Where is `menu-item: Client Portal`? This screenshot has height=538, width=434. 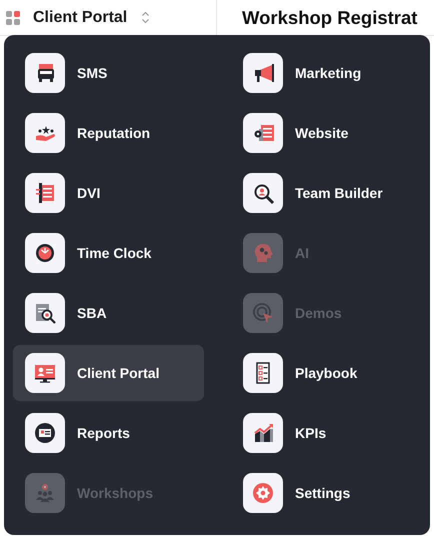
menu-item: Client Portal is located at coordinates (108, 373).